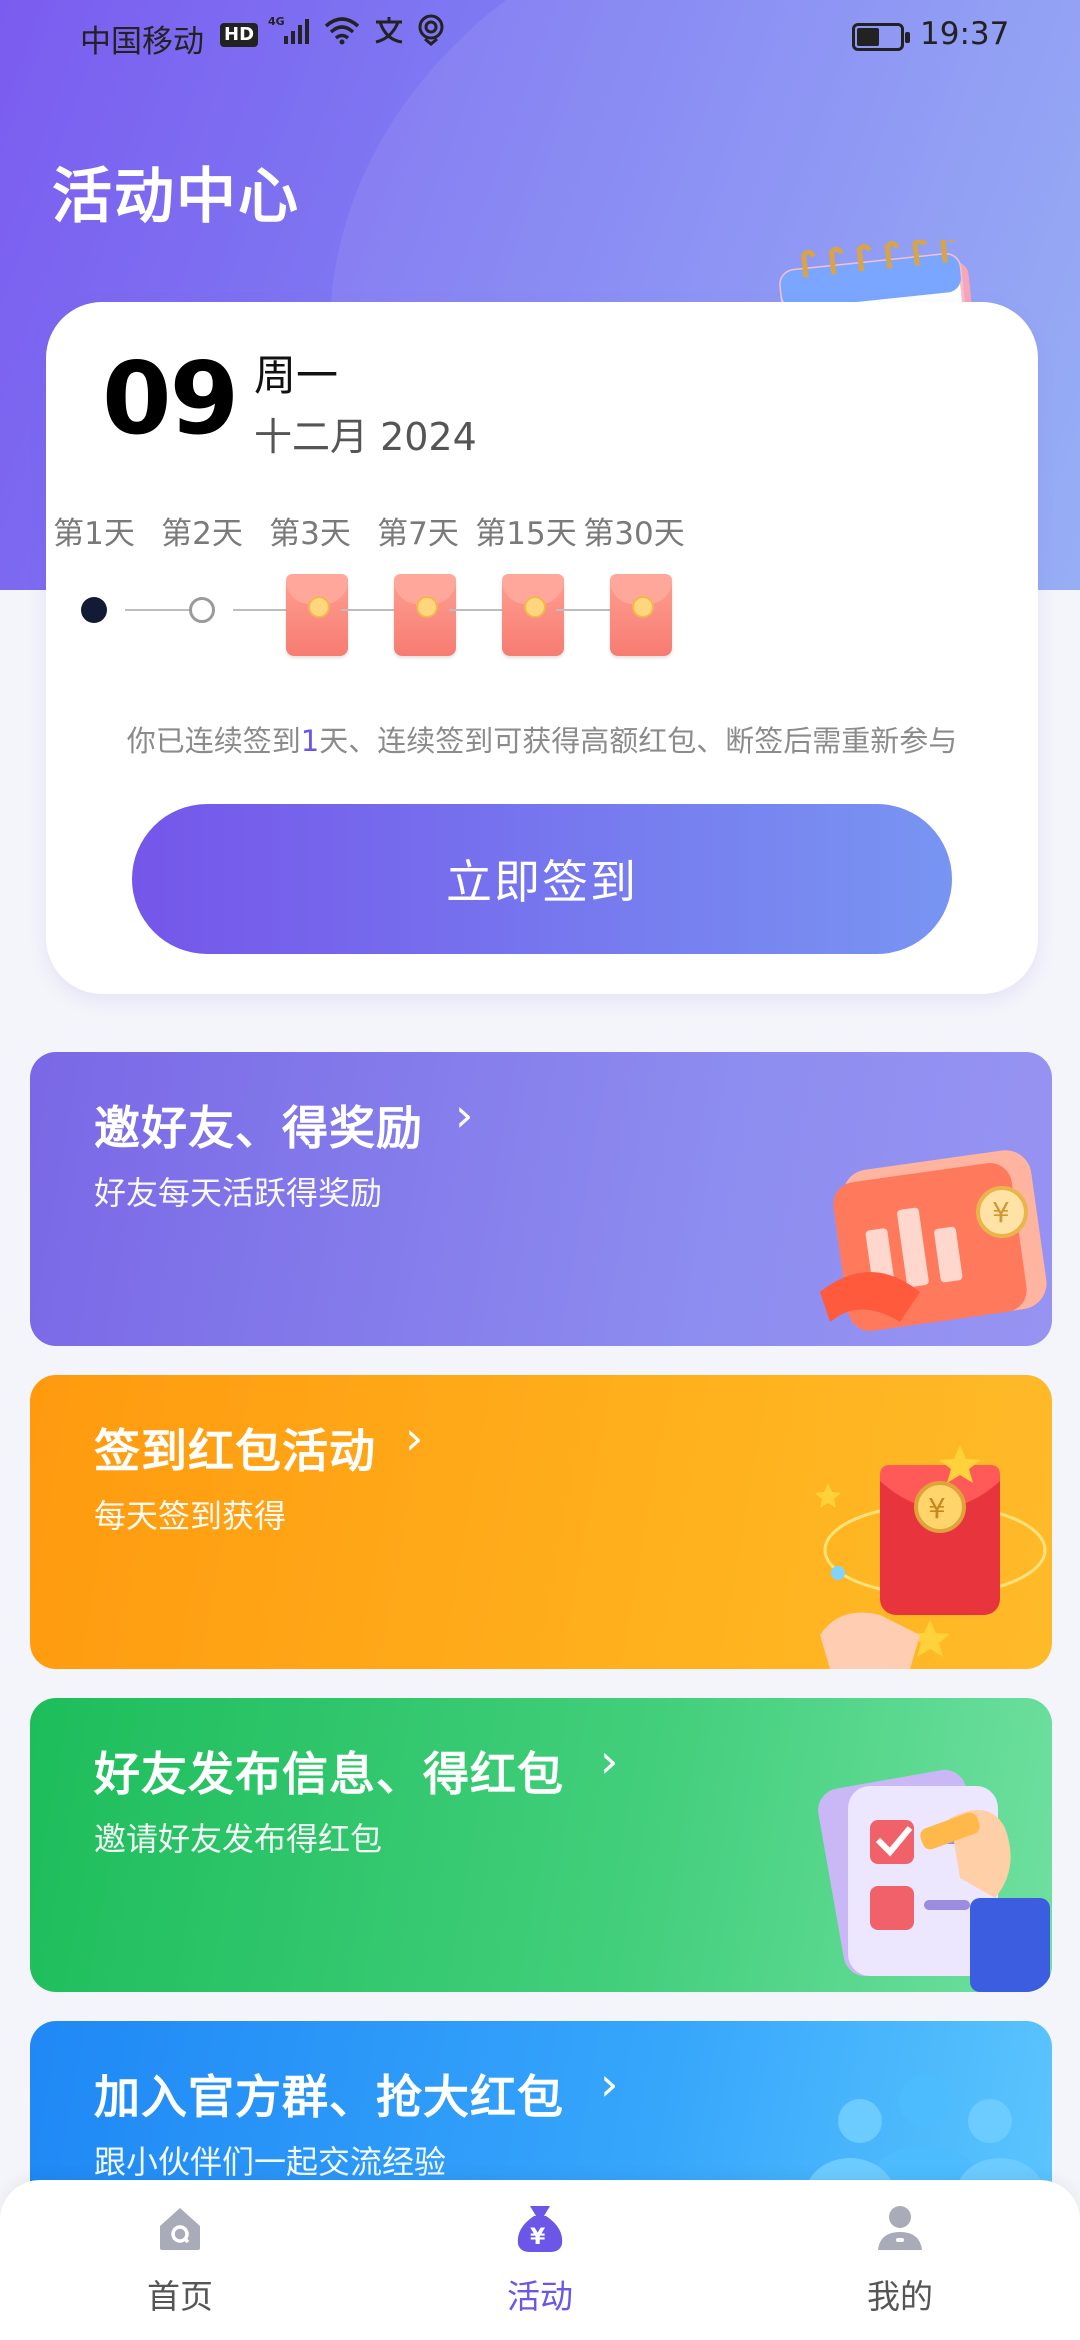 Image resolution: width=1080 pixels, height=2340 pixels. What do you see at coordinates (170, 398) in the screenshot?
I see `current-day: 09` at bounding box center [170, 398].